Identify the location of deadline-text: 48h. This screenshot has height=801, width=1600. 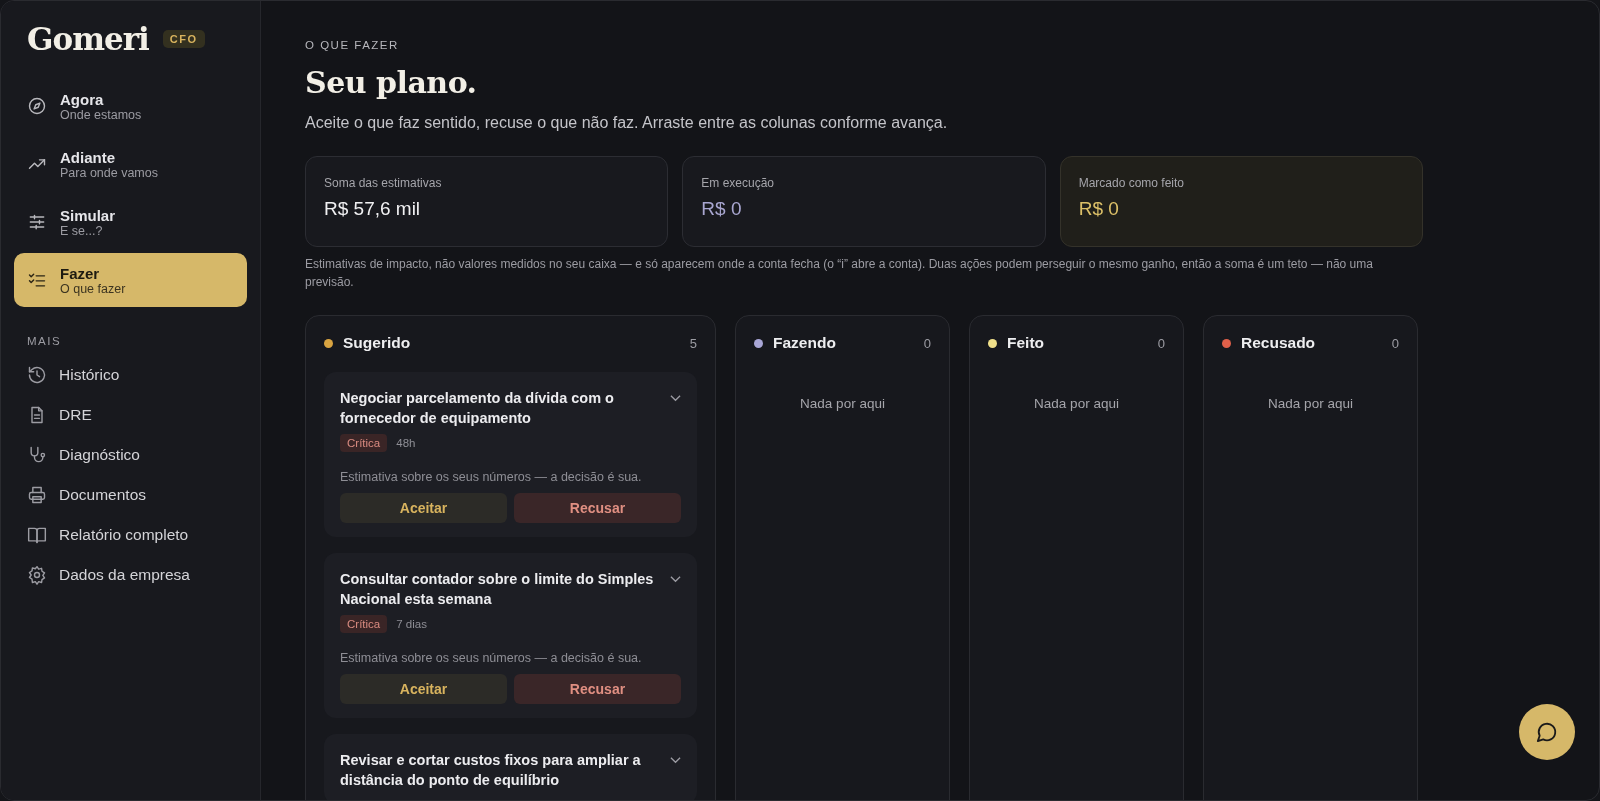
(406, 443).